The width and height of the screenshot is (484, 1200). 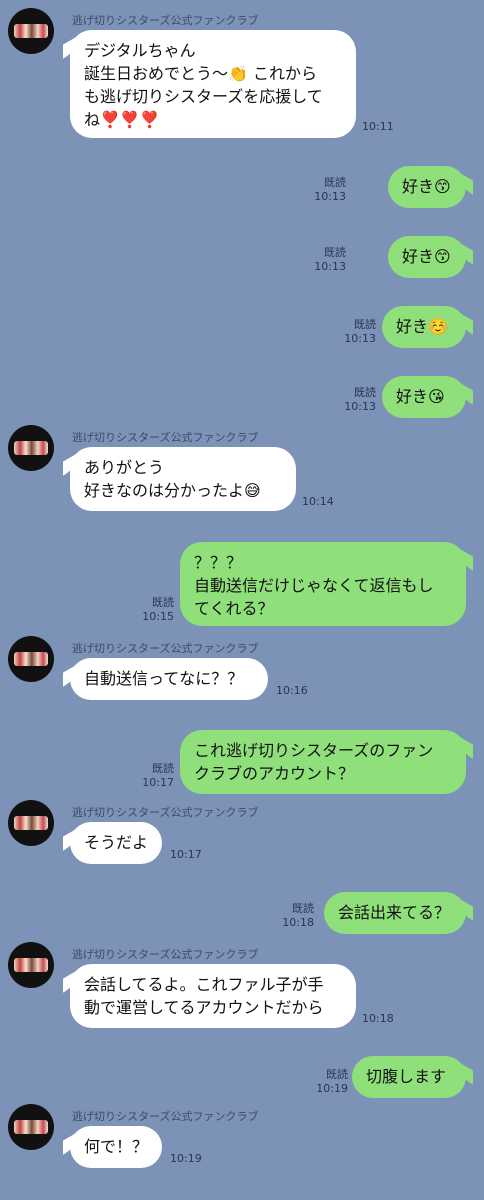 What do you see at coordinates (323, 762) in the screenshot?
I see `message-bubble: これ逃げ切りシスターズのファン クラブのアカウント？` at bounding box center [323, 762].